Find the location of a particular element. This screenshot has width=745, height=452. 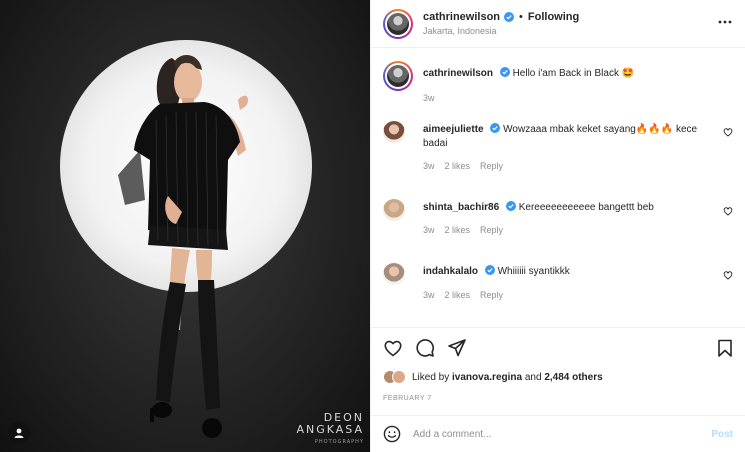

likes-connector: and is located at coordinates (533, 377).